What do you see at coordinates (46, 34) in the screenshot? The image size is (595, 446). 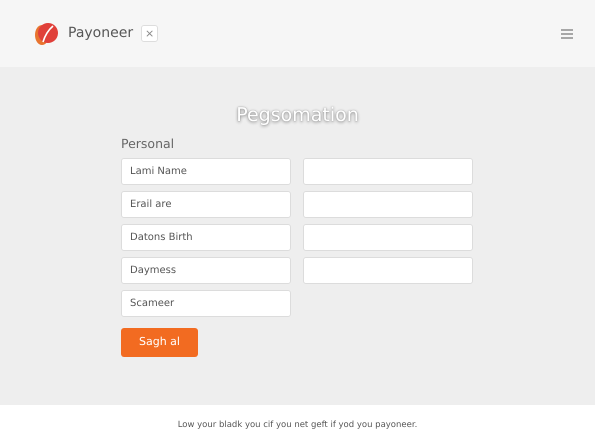 I see `leaf-logo-icon` at bounding box center [46, 34].